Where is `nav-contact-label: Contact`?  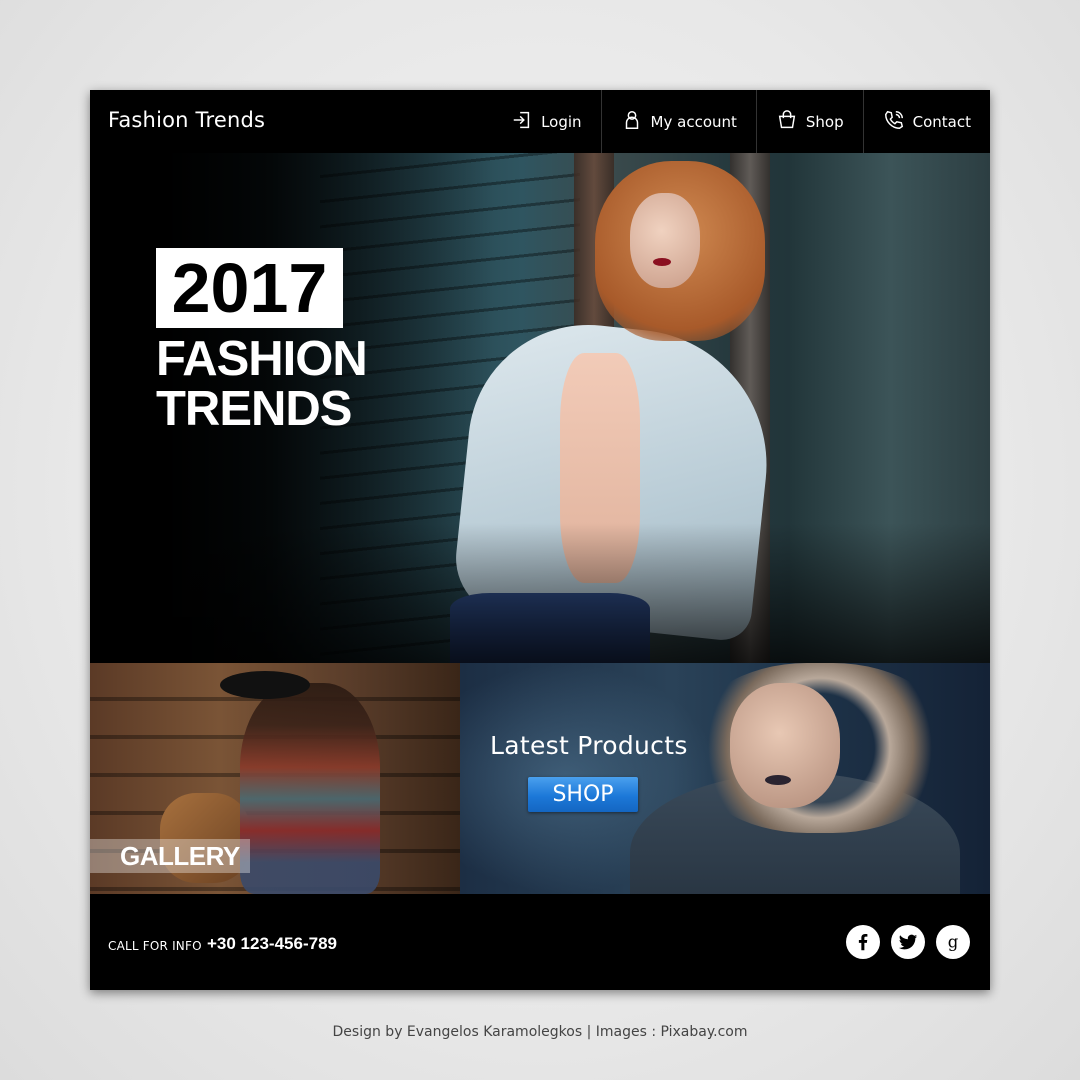 nav-contact-label: Contact is located at coordinates (941, 121).